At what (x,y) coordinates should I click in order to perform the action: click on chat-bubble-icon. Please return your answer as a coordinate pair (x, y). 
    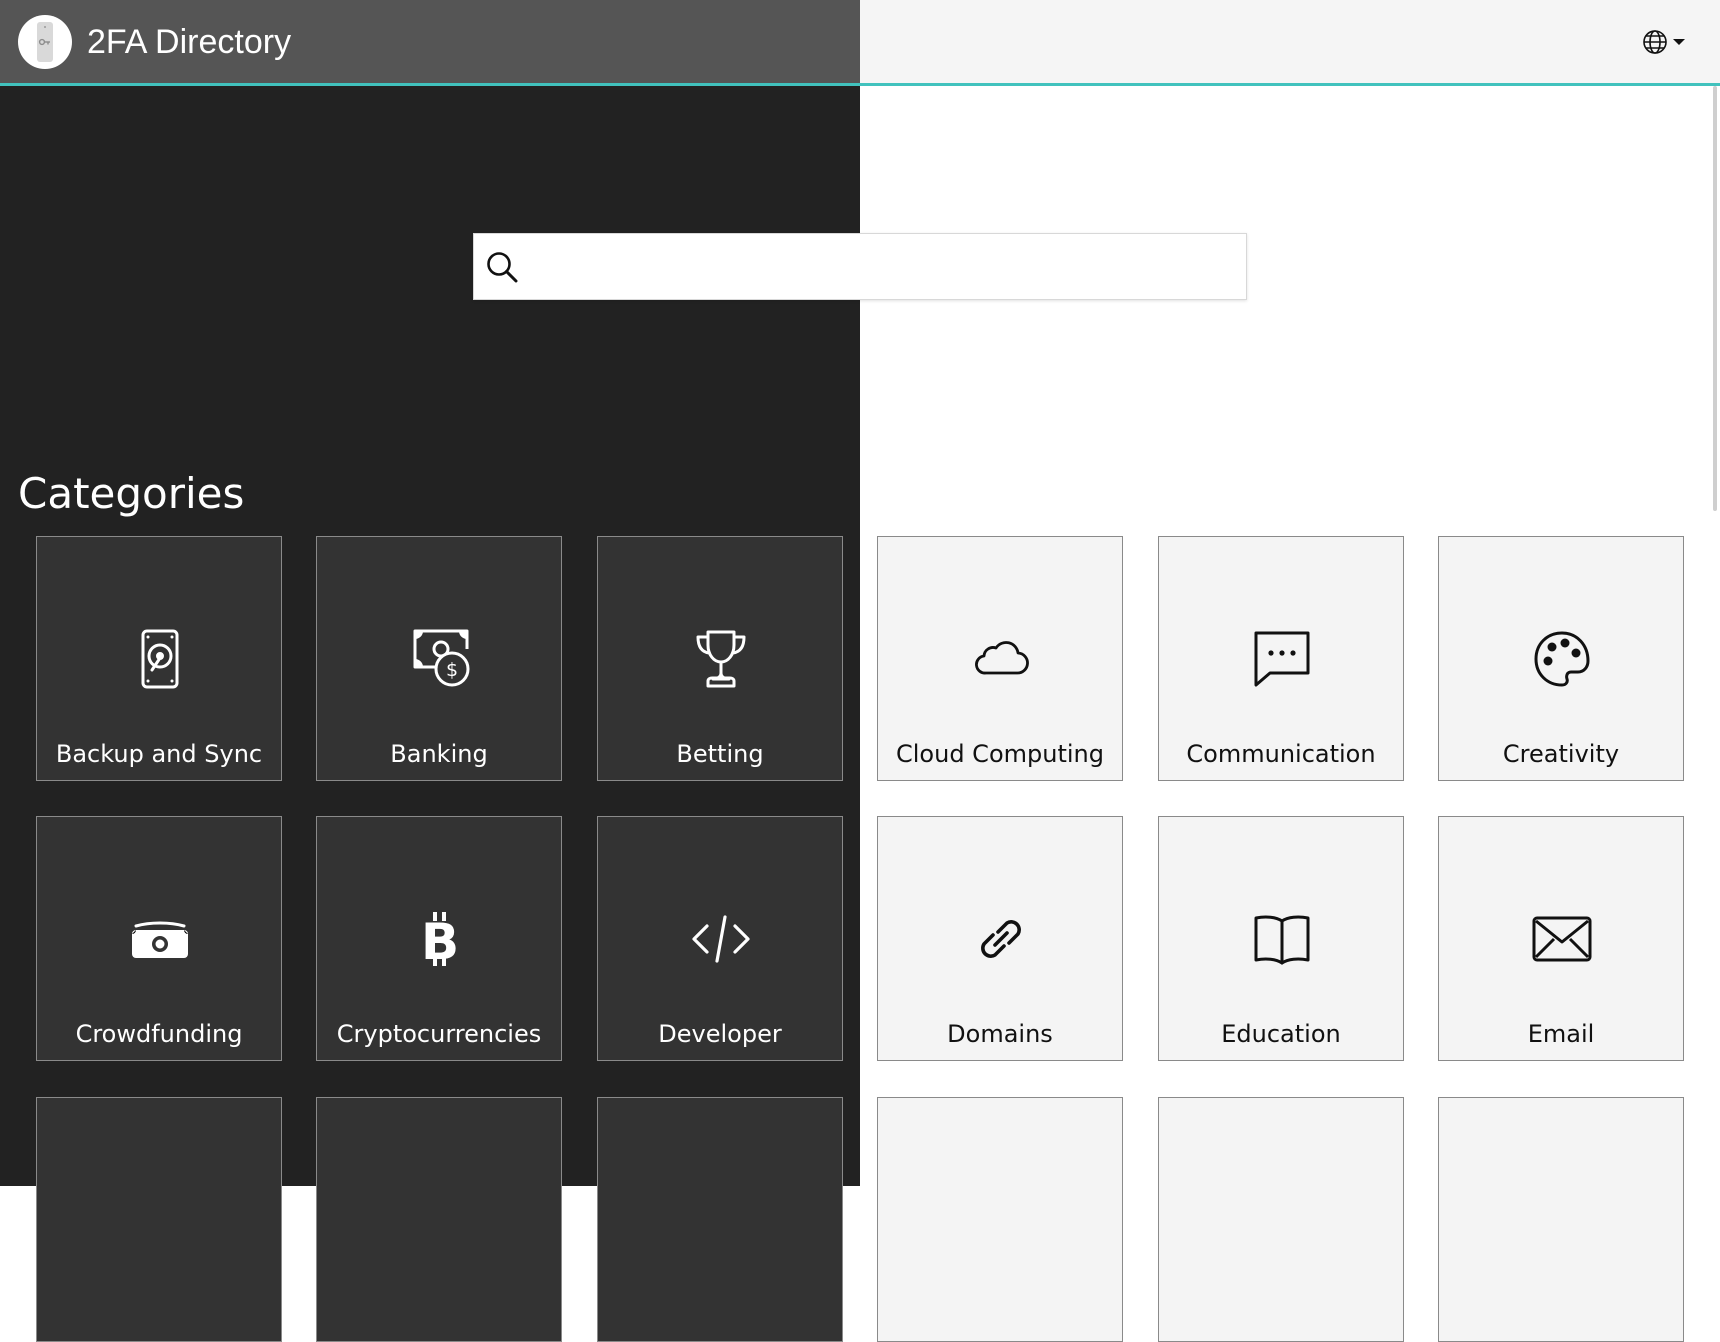
    Looking at the image, I should click on (1282, 659).